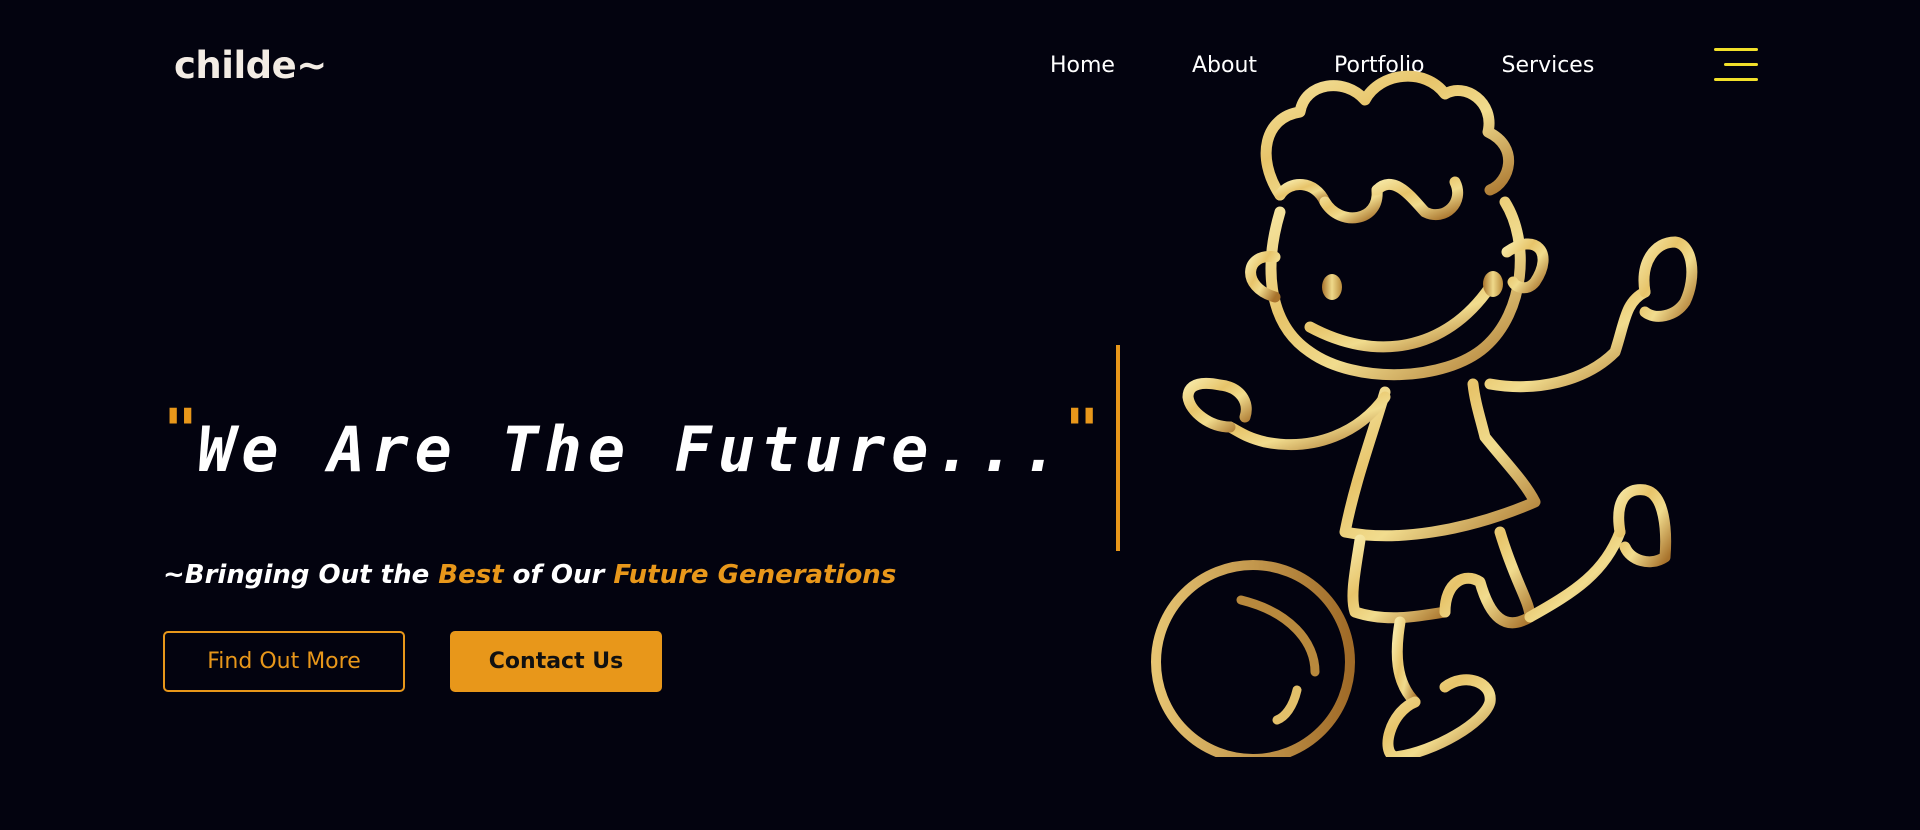 The height and width of the screenshot is (830, 1920). What do you see at coordinates (1082, 430) in the screenshot?
I see `quote-close: "` at bounding box center [1082, 430].